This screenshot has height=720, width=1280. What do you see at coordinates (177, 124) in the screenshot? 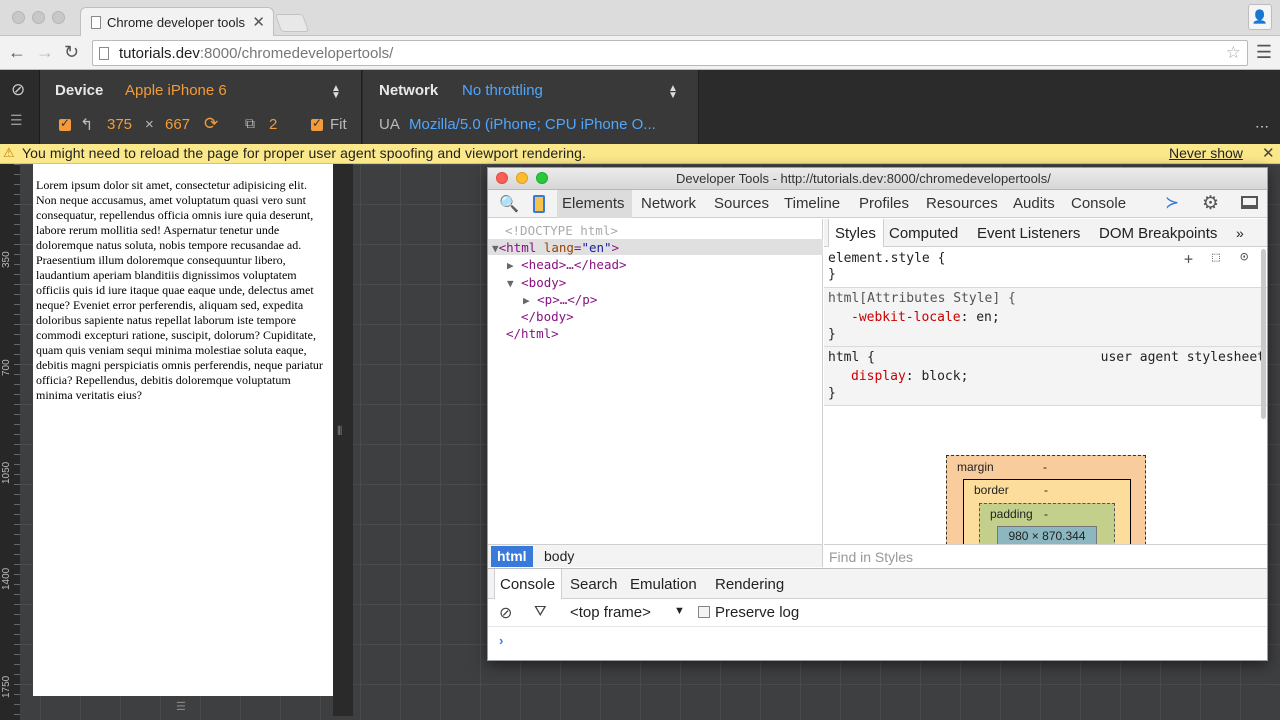
I see `height-input: 667` at bounding box center [177, 124].